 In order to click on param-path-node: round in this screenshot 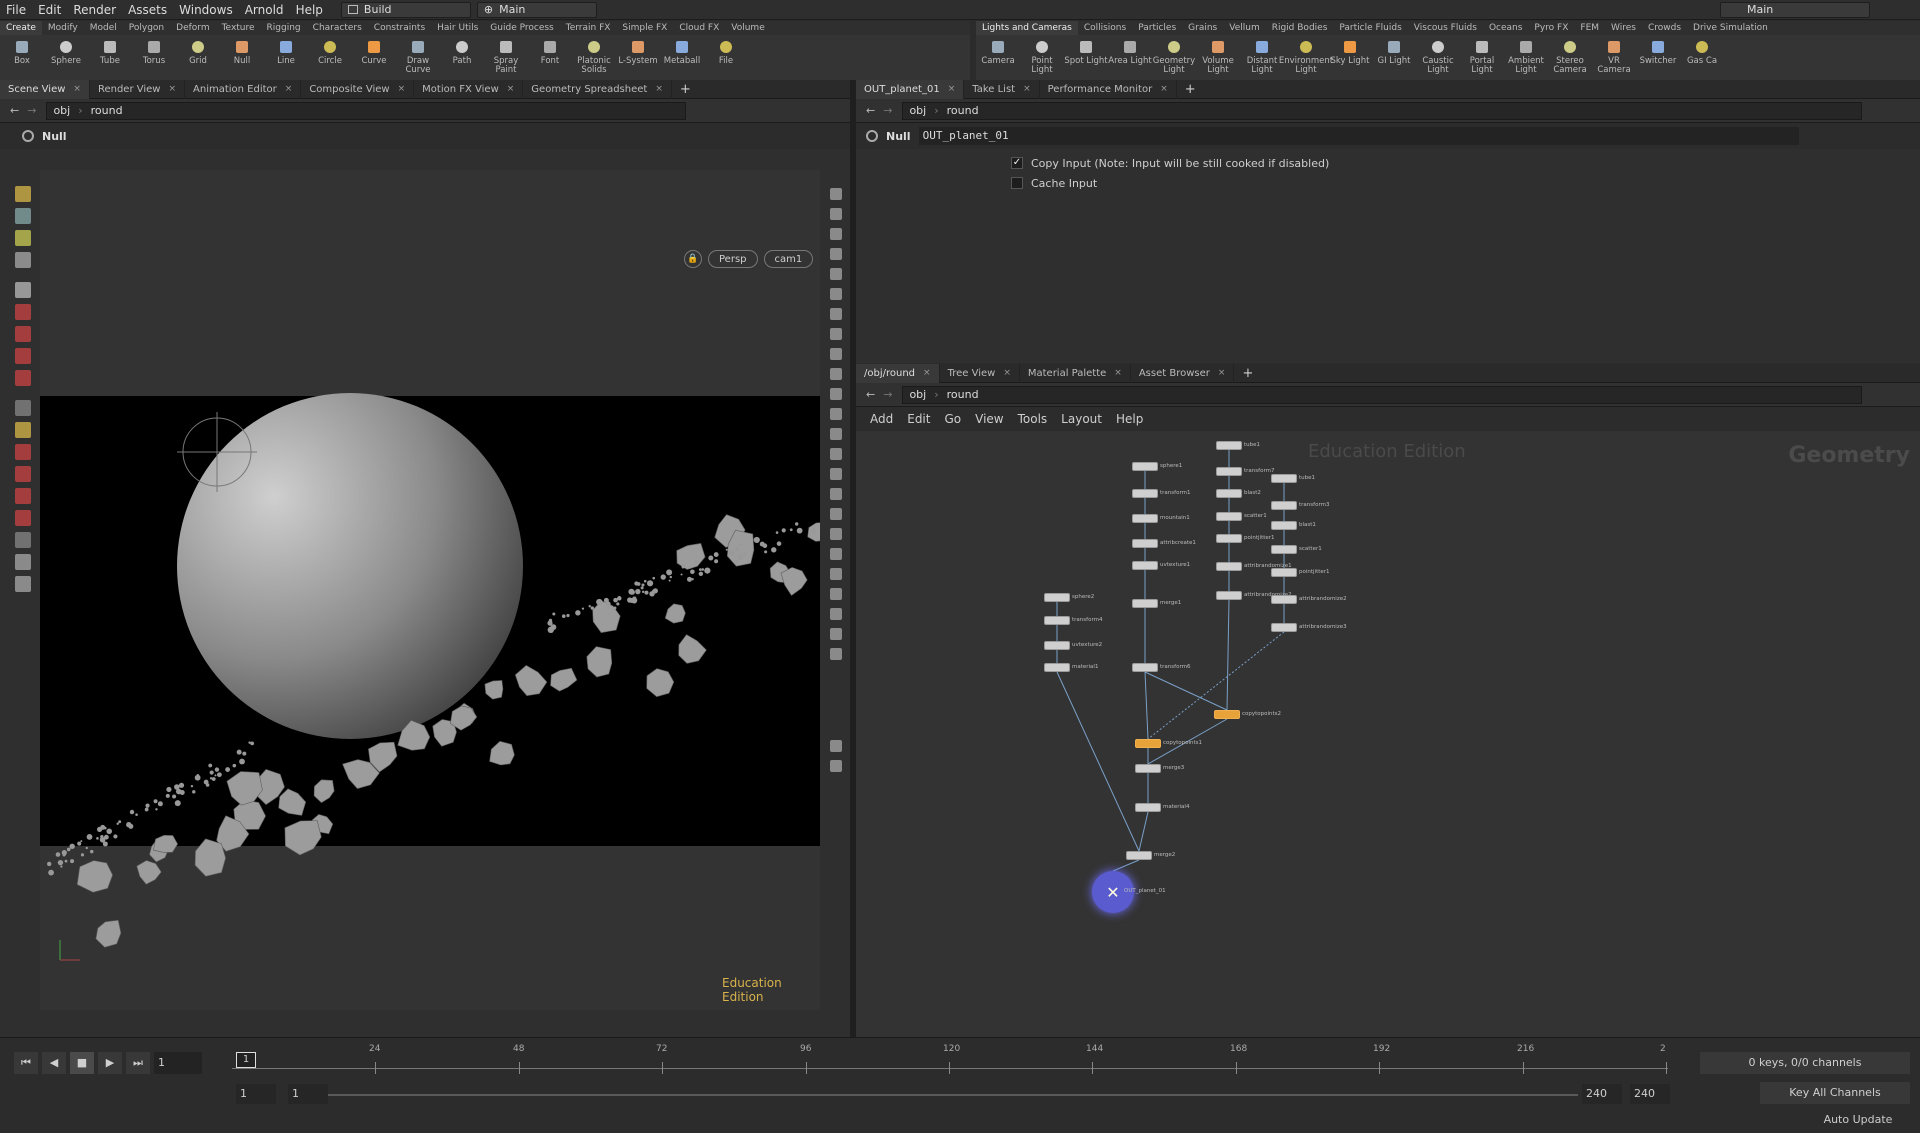, I will do `click(963, 110)`.